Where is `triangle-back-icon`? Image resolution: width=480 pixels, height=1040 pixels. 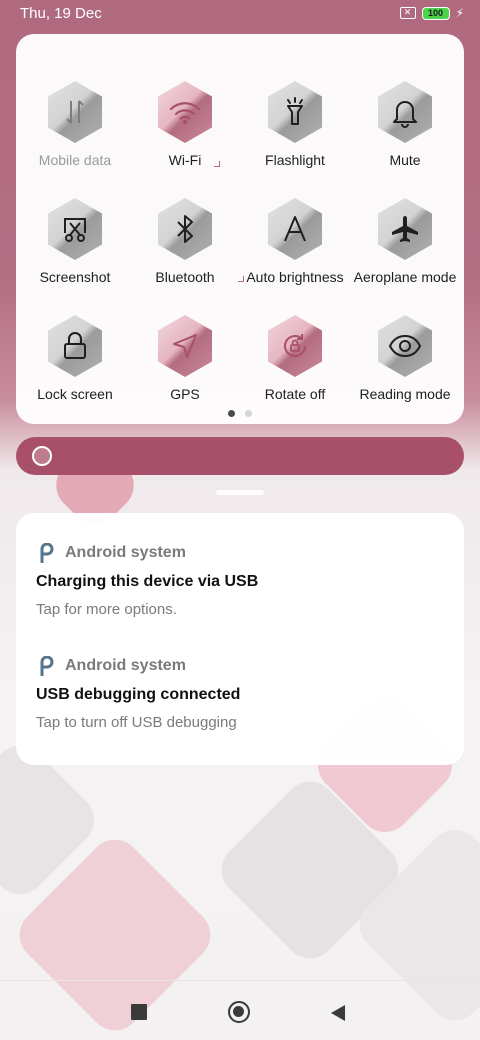 triangle-back-icon is located at coordinates (338, 1013).